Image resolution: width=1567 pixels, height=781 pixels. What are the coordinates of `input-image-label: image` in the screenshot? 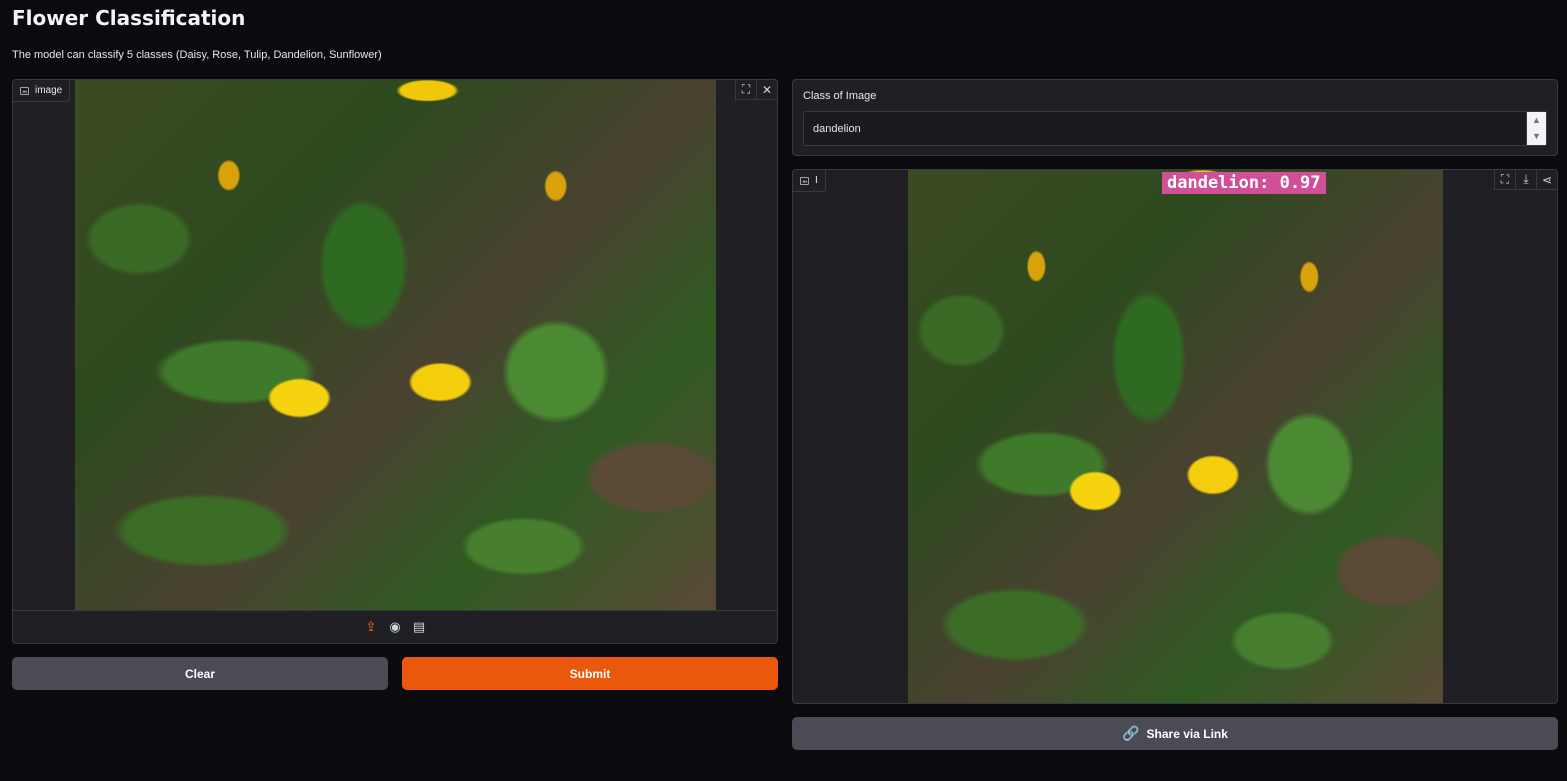 It's located at (42, 91).